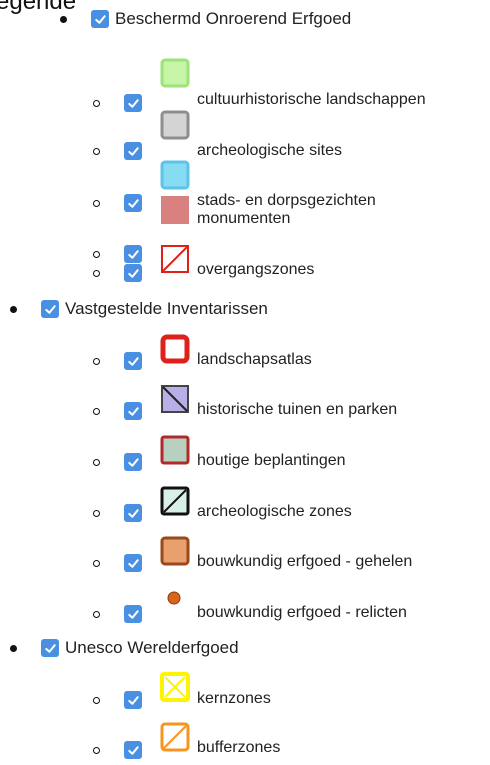 The height and width of the screenshot is (765, 490). I want to click on checkbox-stadsgezichten, so click(133, 203).